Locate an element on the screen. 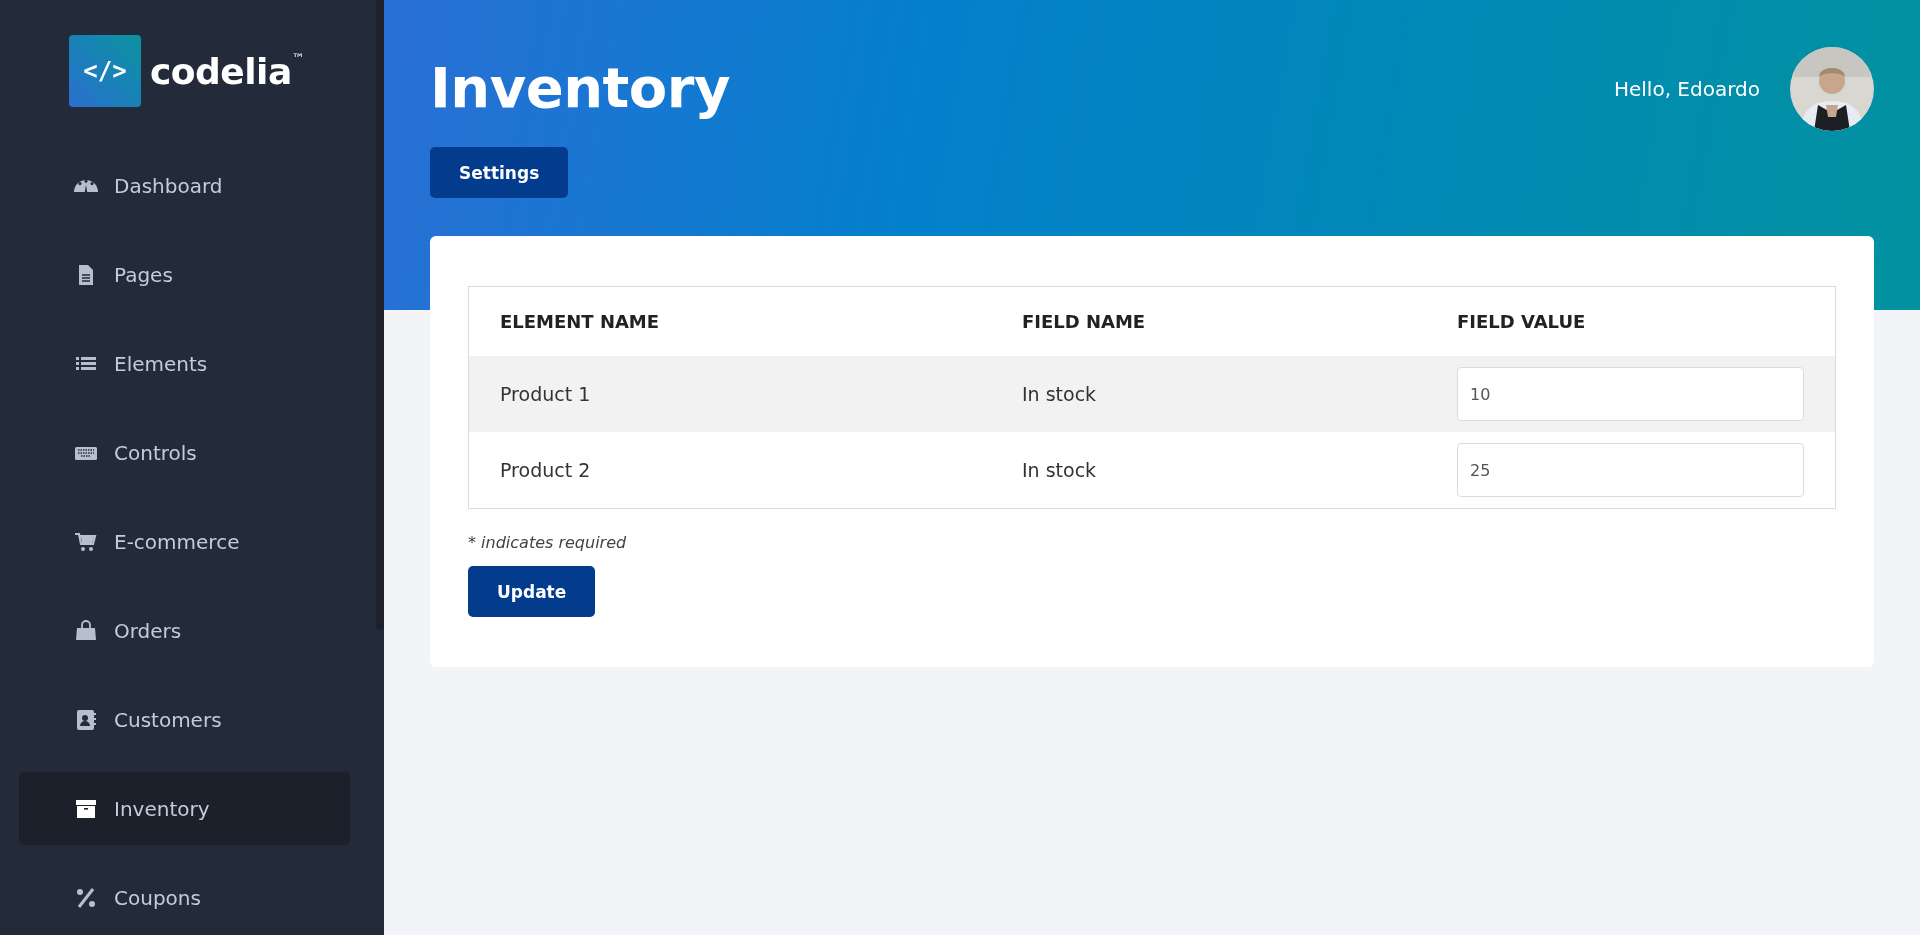  settings-button: Settings is located at coordinates (499, 172).